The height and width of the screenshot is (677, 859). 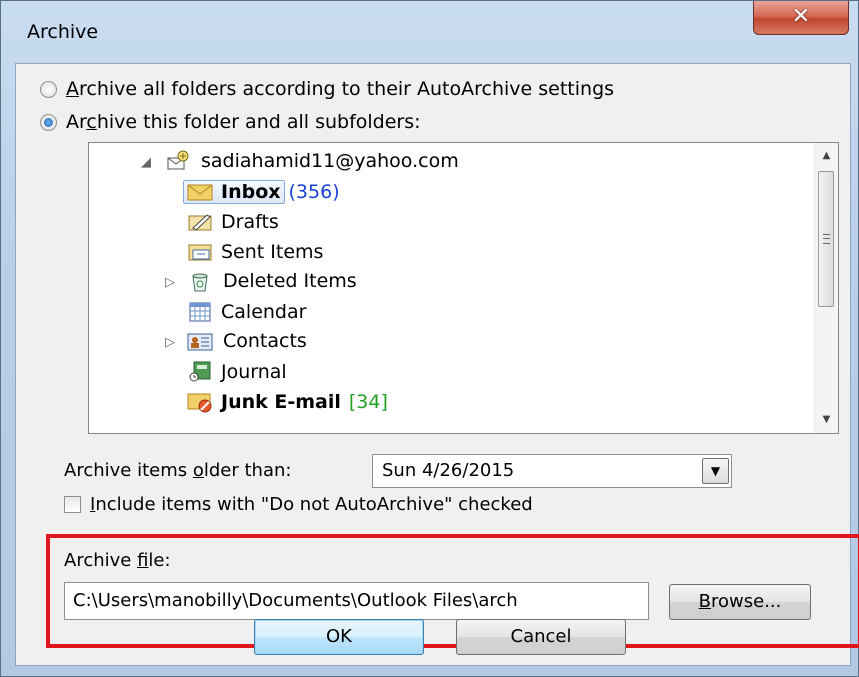 What do you see at coordinates (339, 637) in the screenshot?
I see `ok-button: OK` at bounding box center [339, 637].